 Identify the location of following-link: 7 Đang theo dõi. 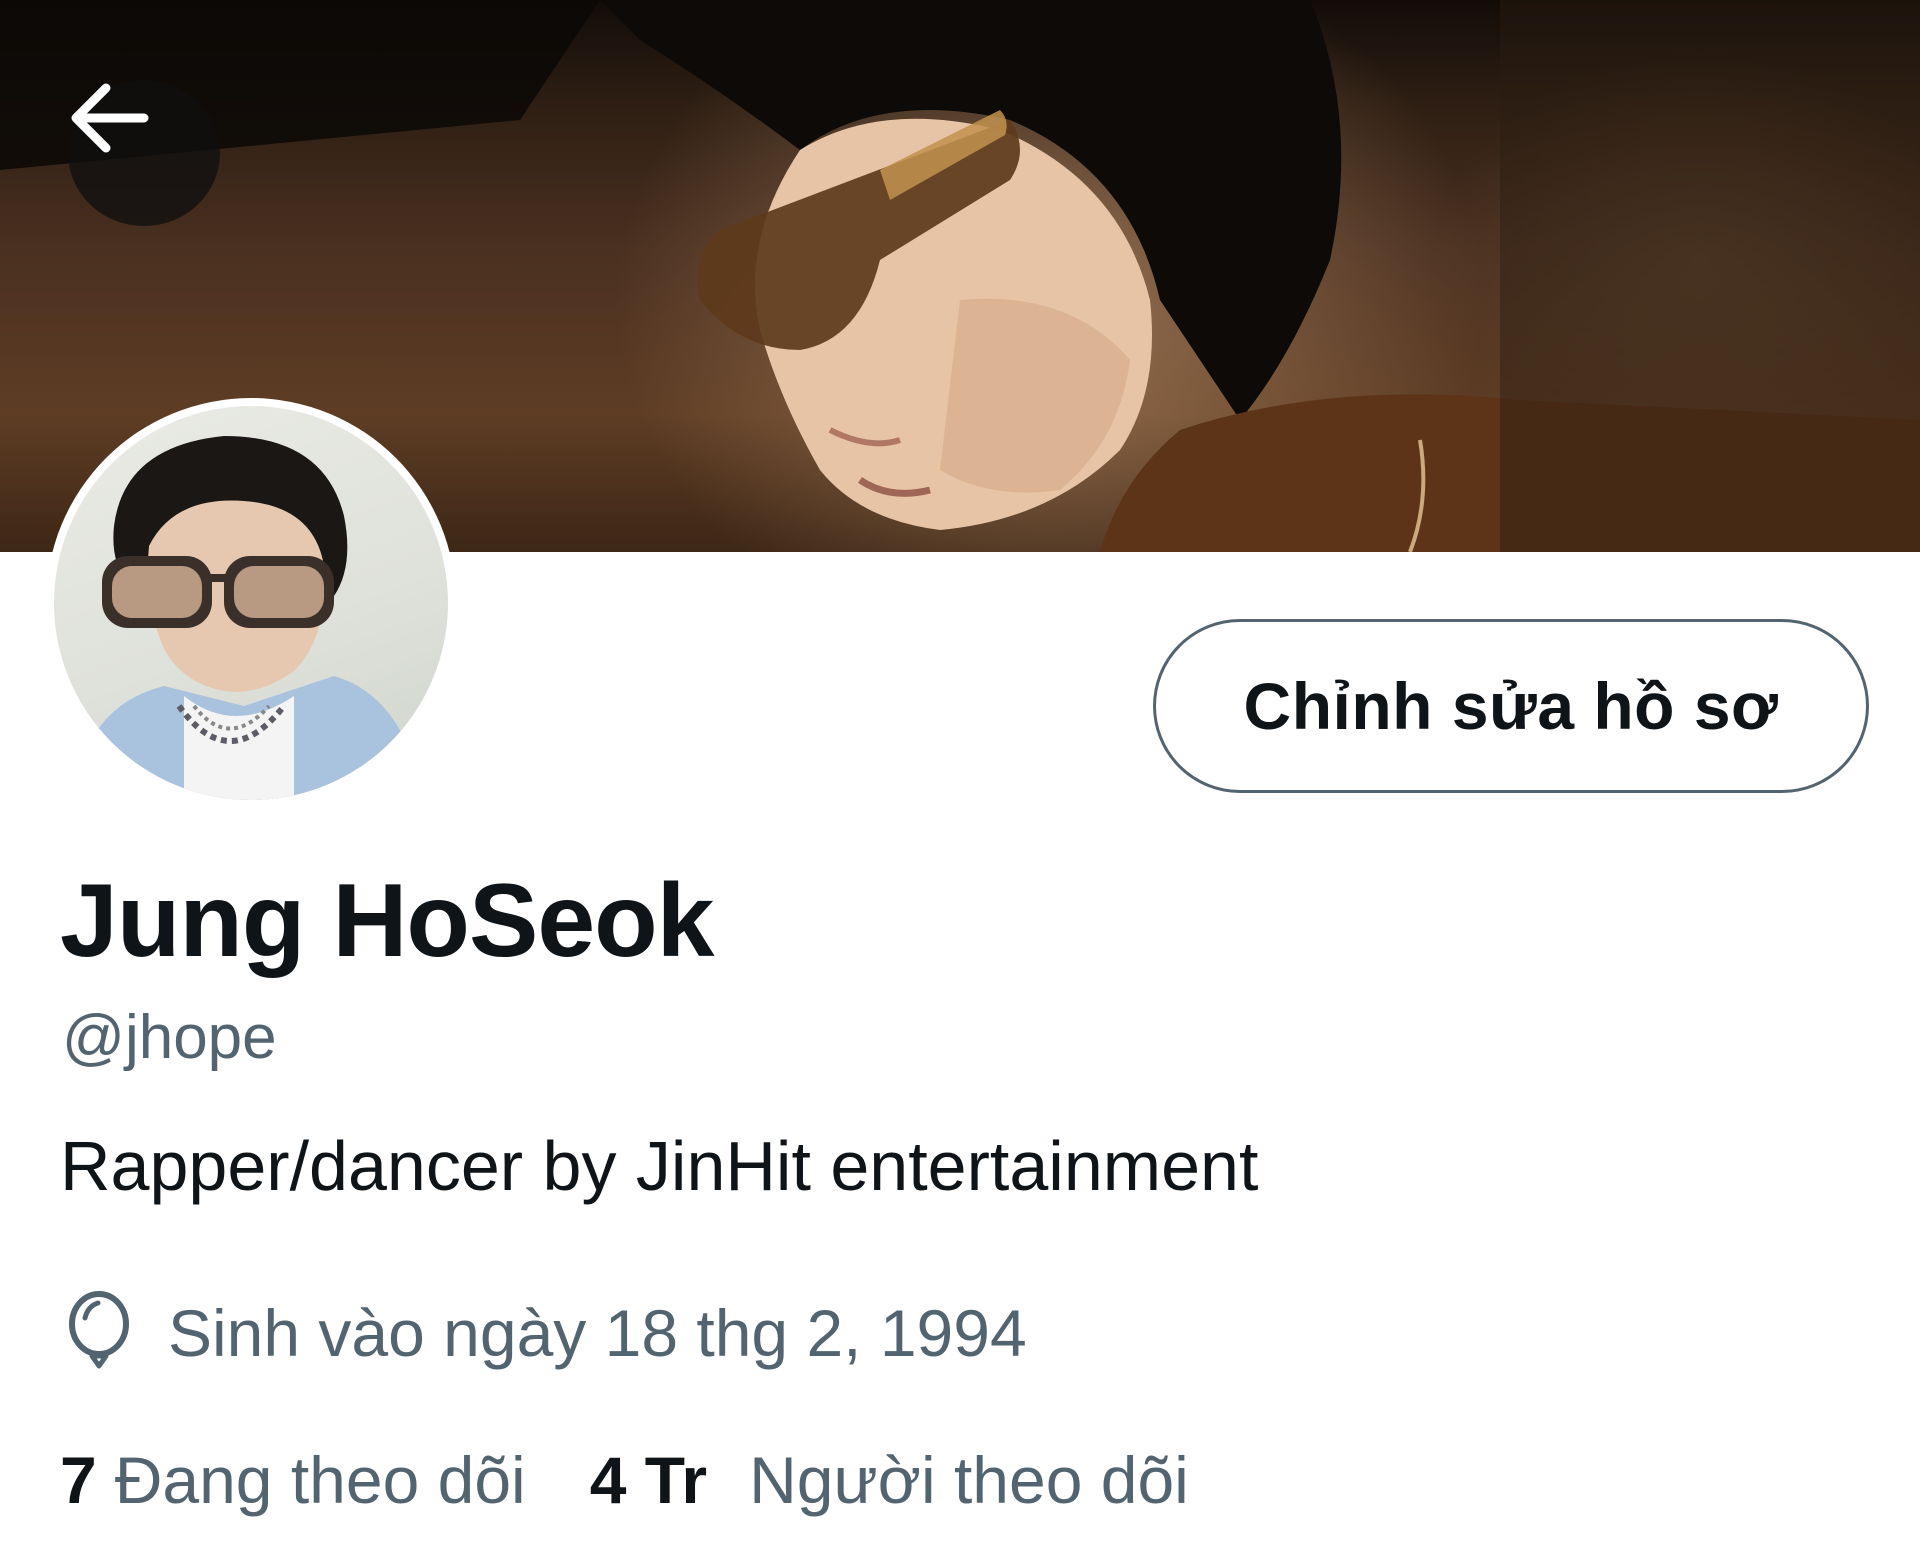
(293, 1480).